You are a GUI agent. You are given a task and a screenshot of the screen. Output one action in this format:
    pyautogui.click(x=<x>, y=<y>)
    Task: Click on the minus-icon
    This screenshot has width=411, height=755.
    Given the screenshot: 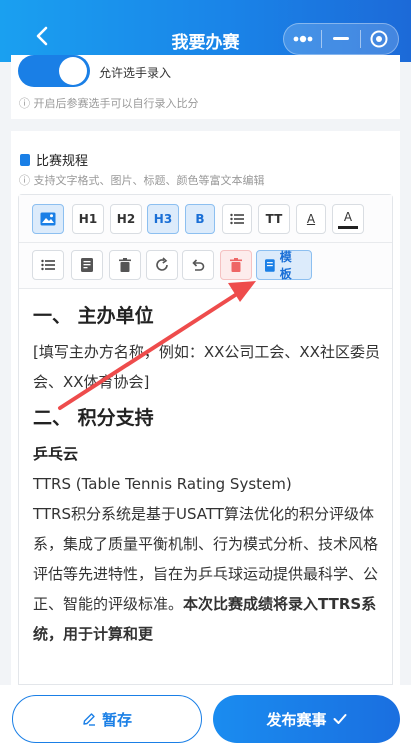 What is the action you would take?
    pyautogui.click(x=340, y=38)
    